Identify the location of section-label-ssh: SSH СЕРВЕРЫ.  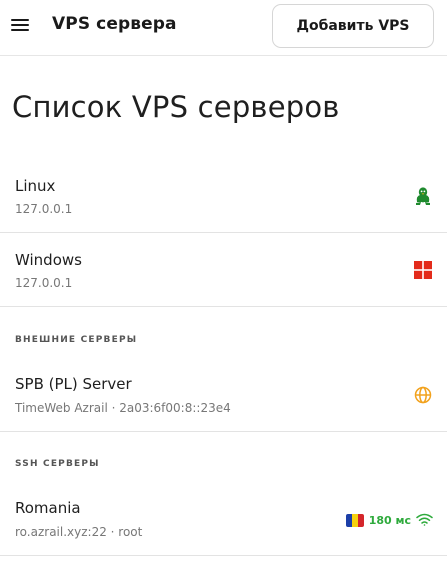
(57, 464).